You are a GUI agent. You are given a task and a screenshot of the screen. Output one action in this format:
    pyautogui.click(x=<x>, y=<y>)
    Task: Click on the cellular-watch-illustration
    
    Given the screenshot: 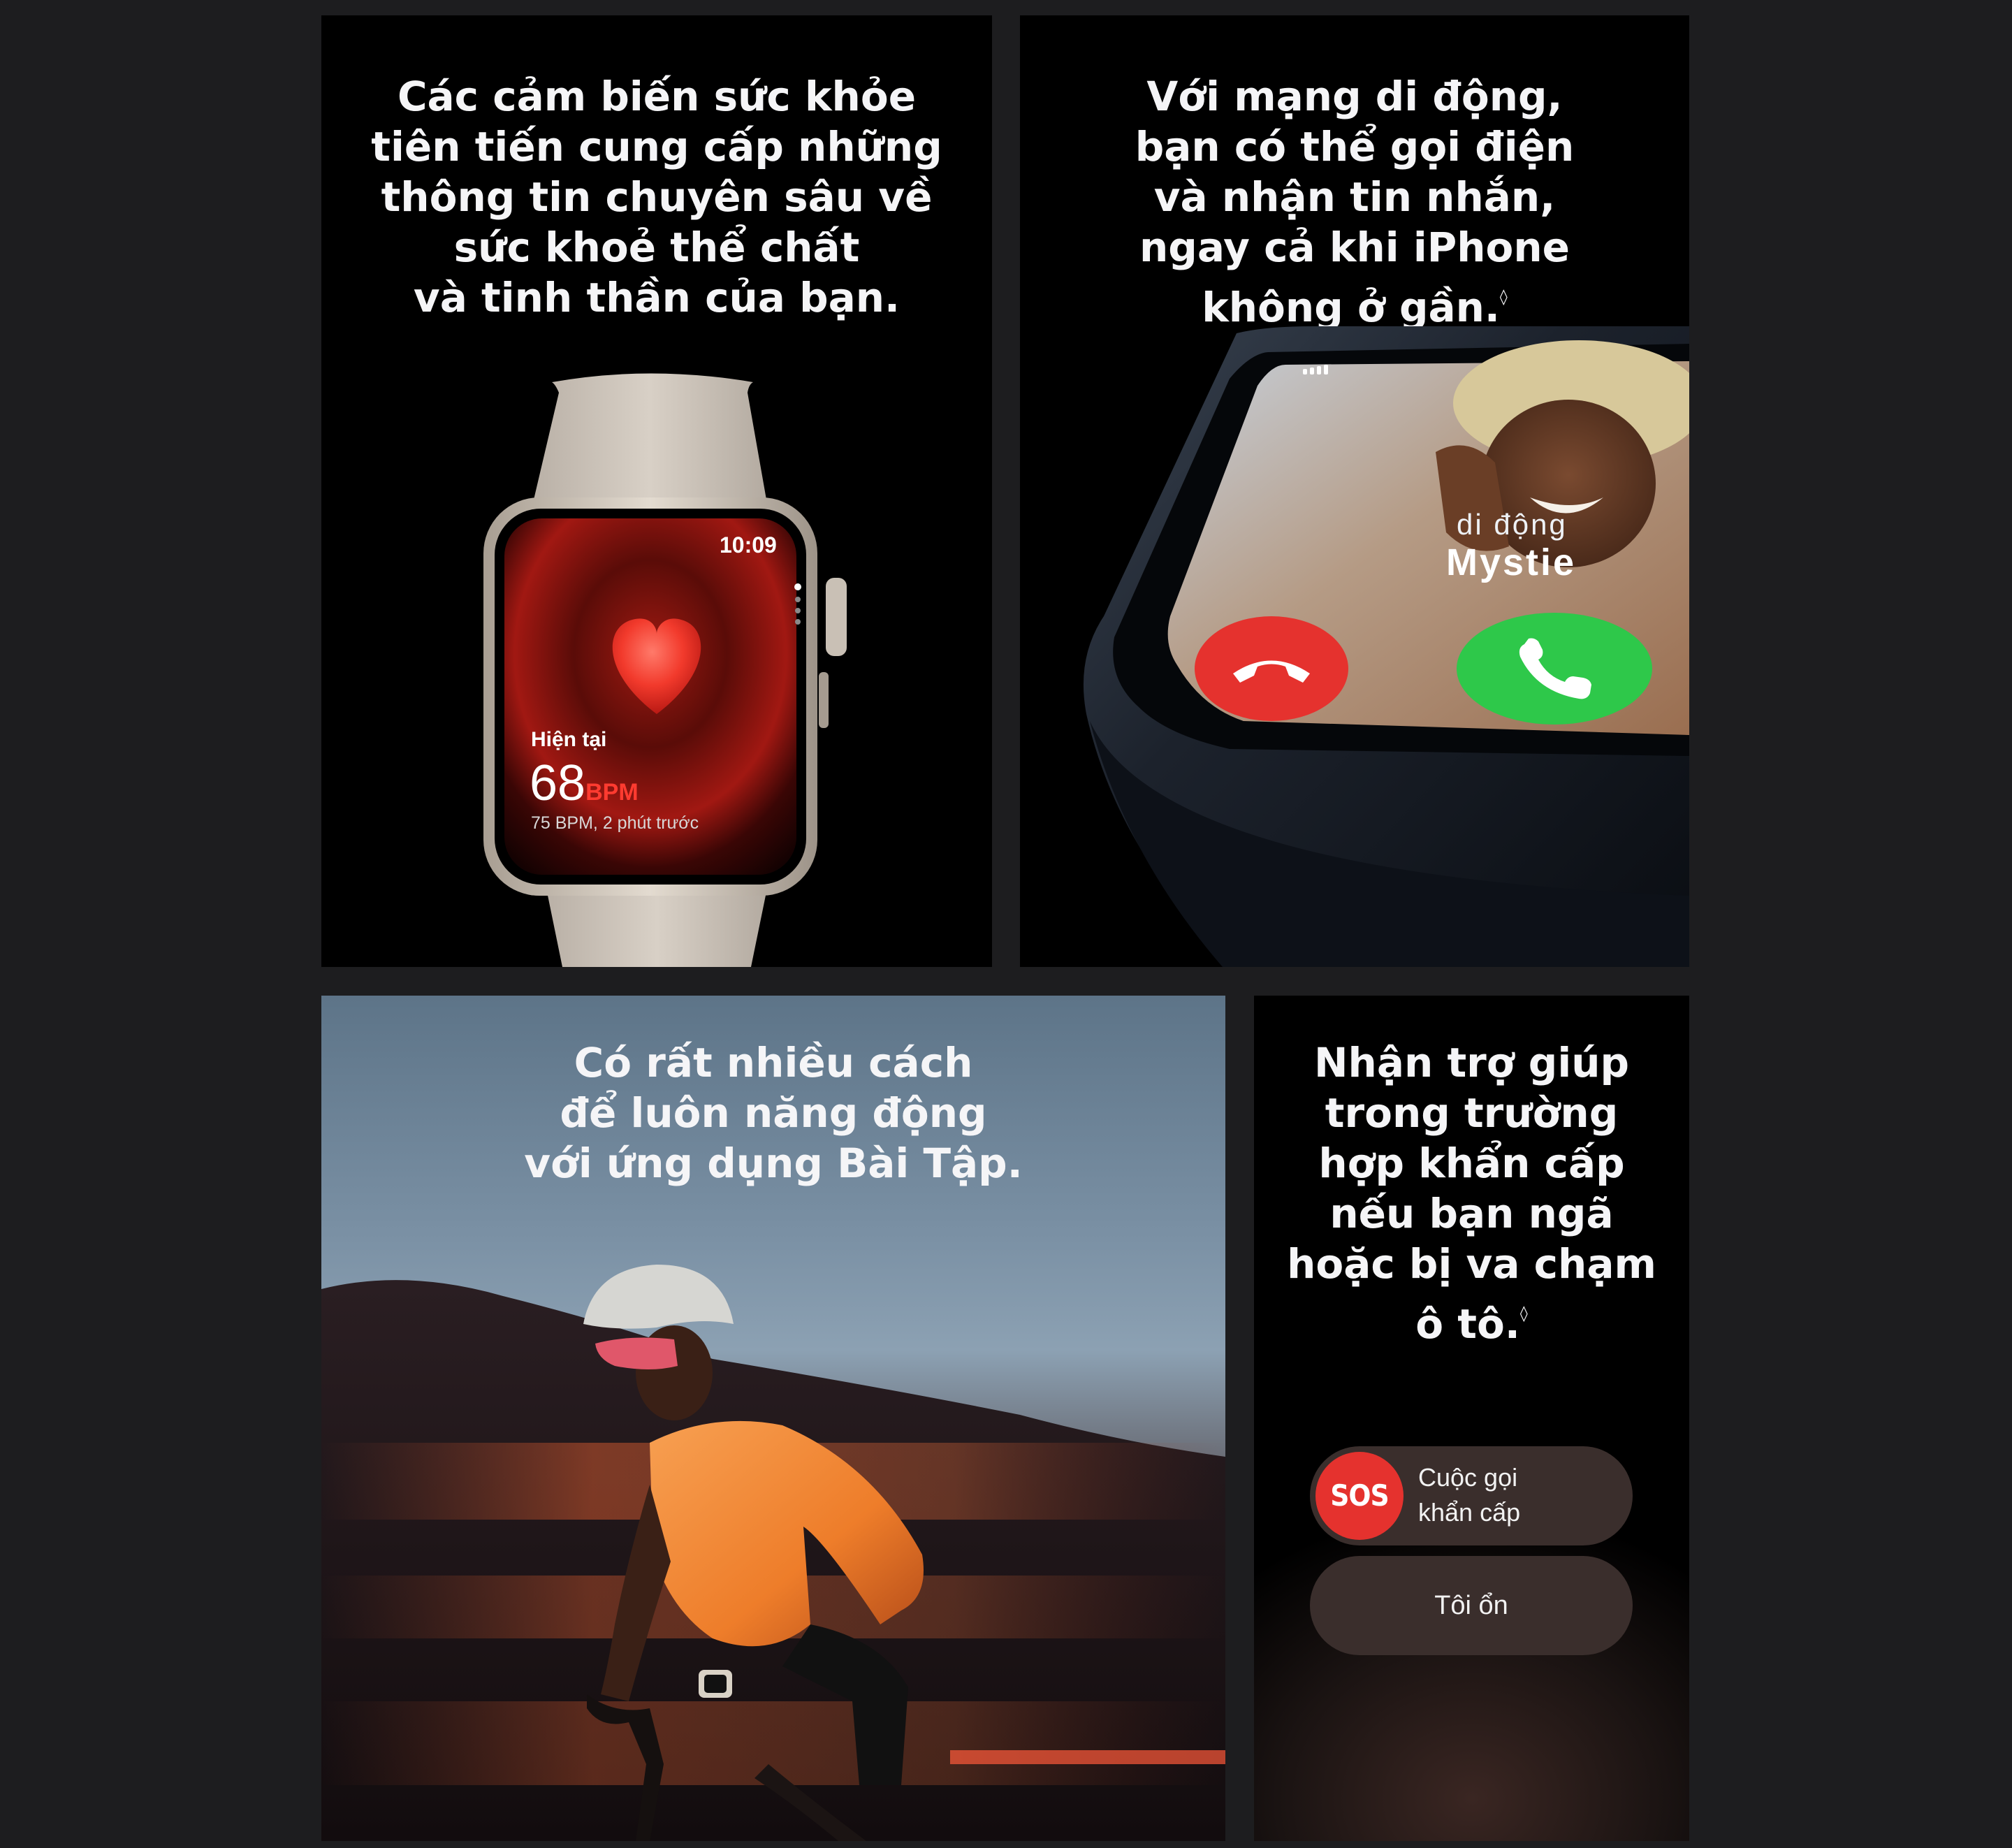 What is the action you would take?
    pyautogui.click(x=1386, y=646)
    